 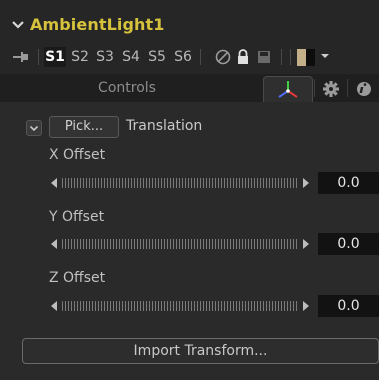 What do you see at coordinates (55, 57) in the screenshot?
I see `version-slot-s1: S1` at bounding box center [55, 57].